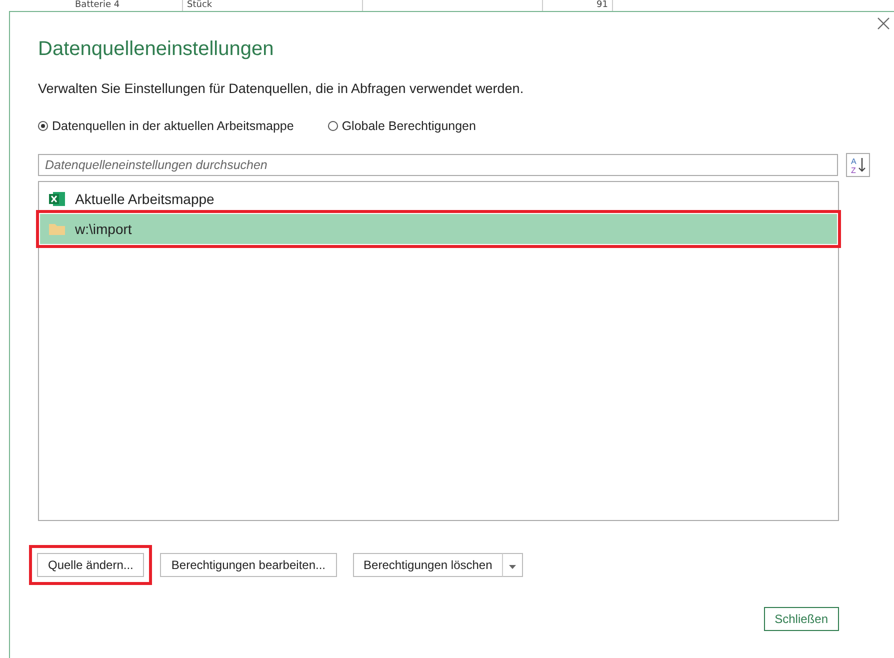 The height and width of the screenshot is (658, 894). What do you see at coordinates (438, 165) in the screenshot?
I see `search-field: Datenquelleneinstellungen durchsuchen` at bounding box center [438, 165].